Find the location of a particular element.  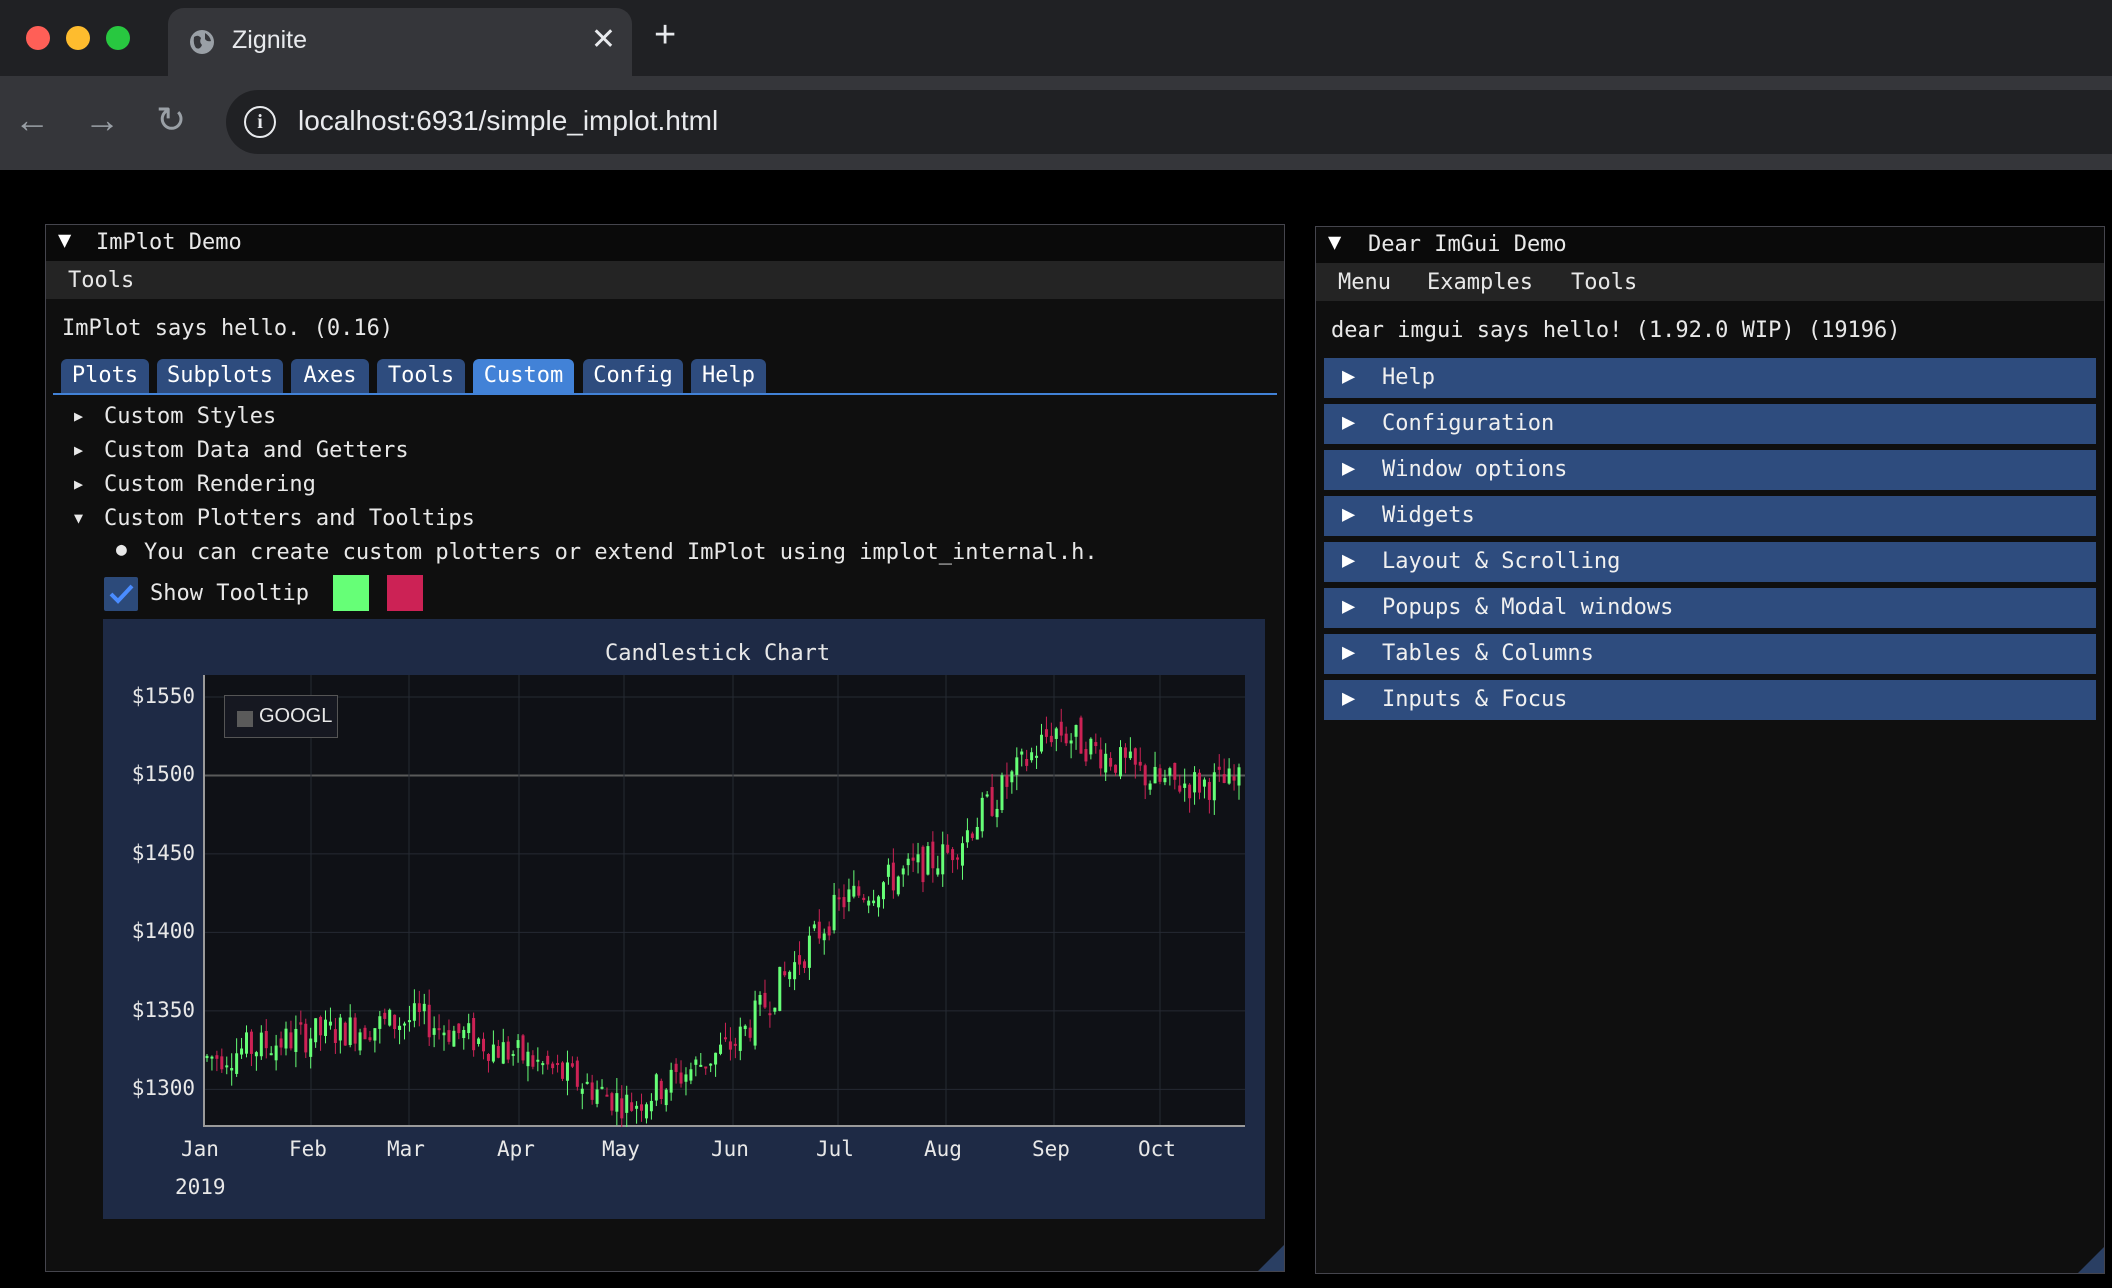

tree-node-custom-plotters: Custom Plotters and Tooltips is located at coordinates (289, 518).